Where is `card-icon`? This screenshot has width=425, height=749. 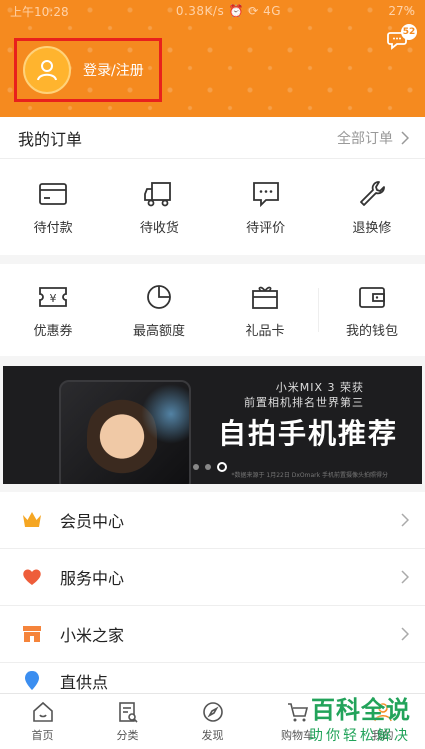 card-icon is located at coordinates (53, 193).